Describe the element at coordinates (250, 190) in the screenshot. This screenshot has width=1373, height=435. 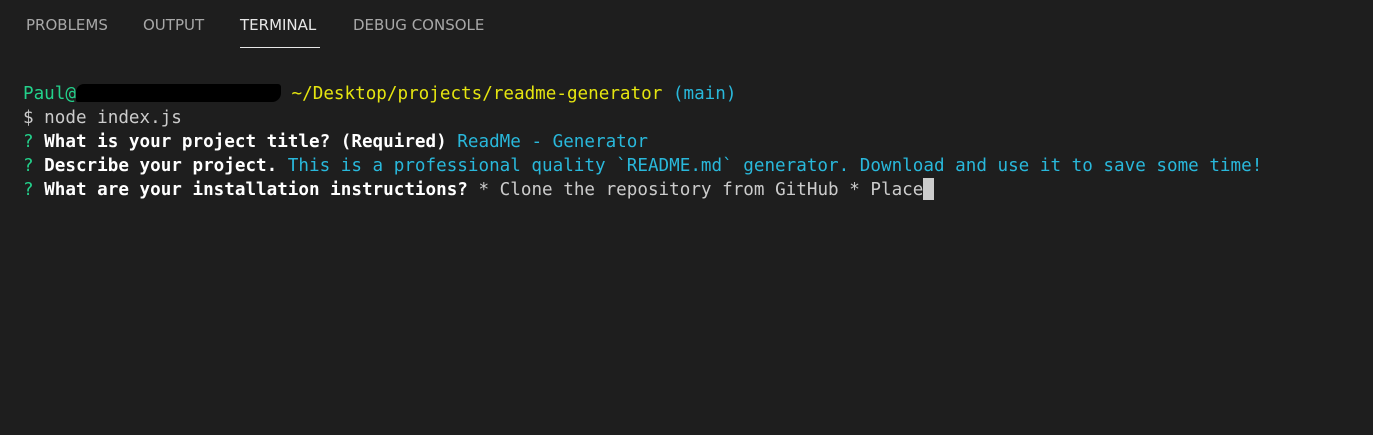
I see `question-text: What are your installation instructions?` at that location.